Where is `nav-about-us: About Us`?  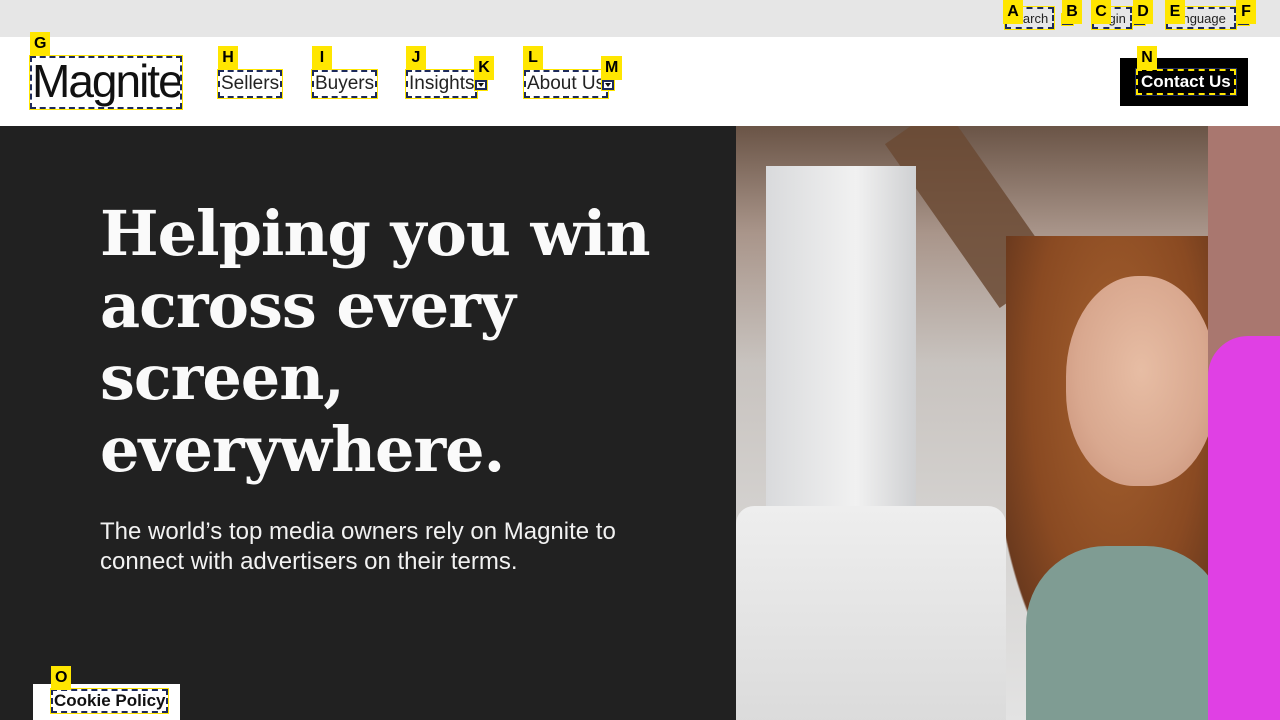
nav-about-us: About Us is located at coordinates (566, 84).